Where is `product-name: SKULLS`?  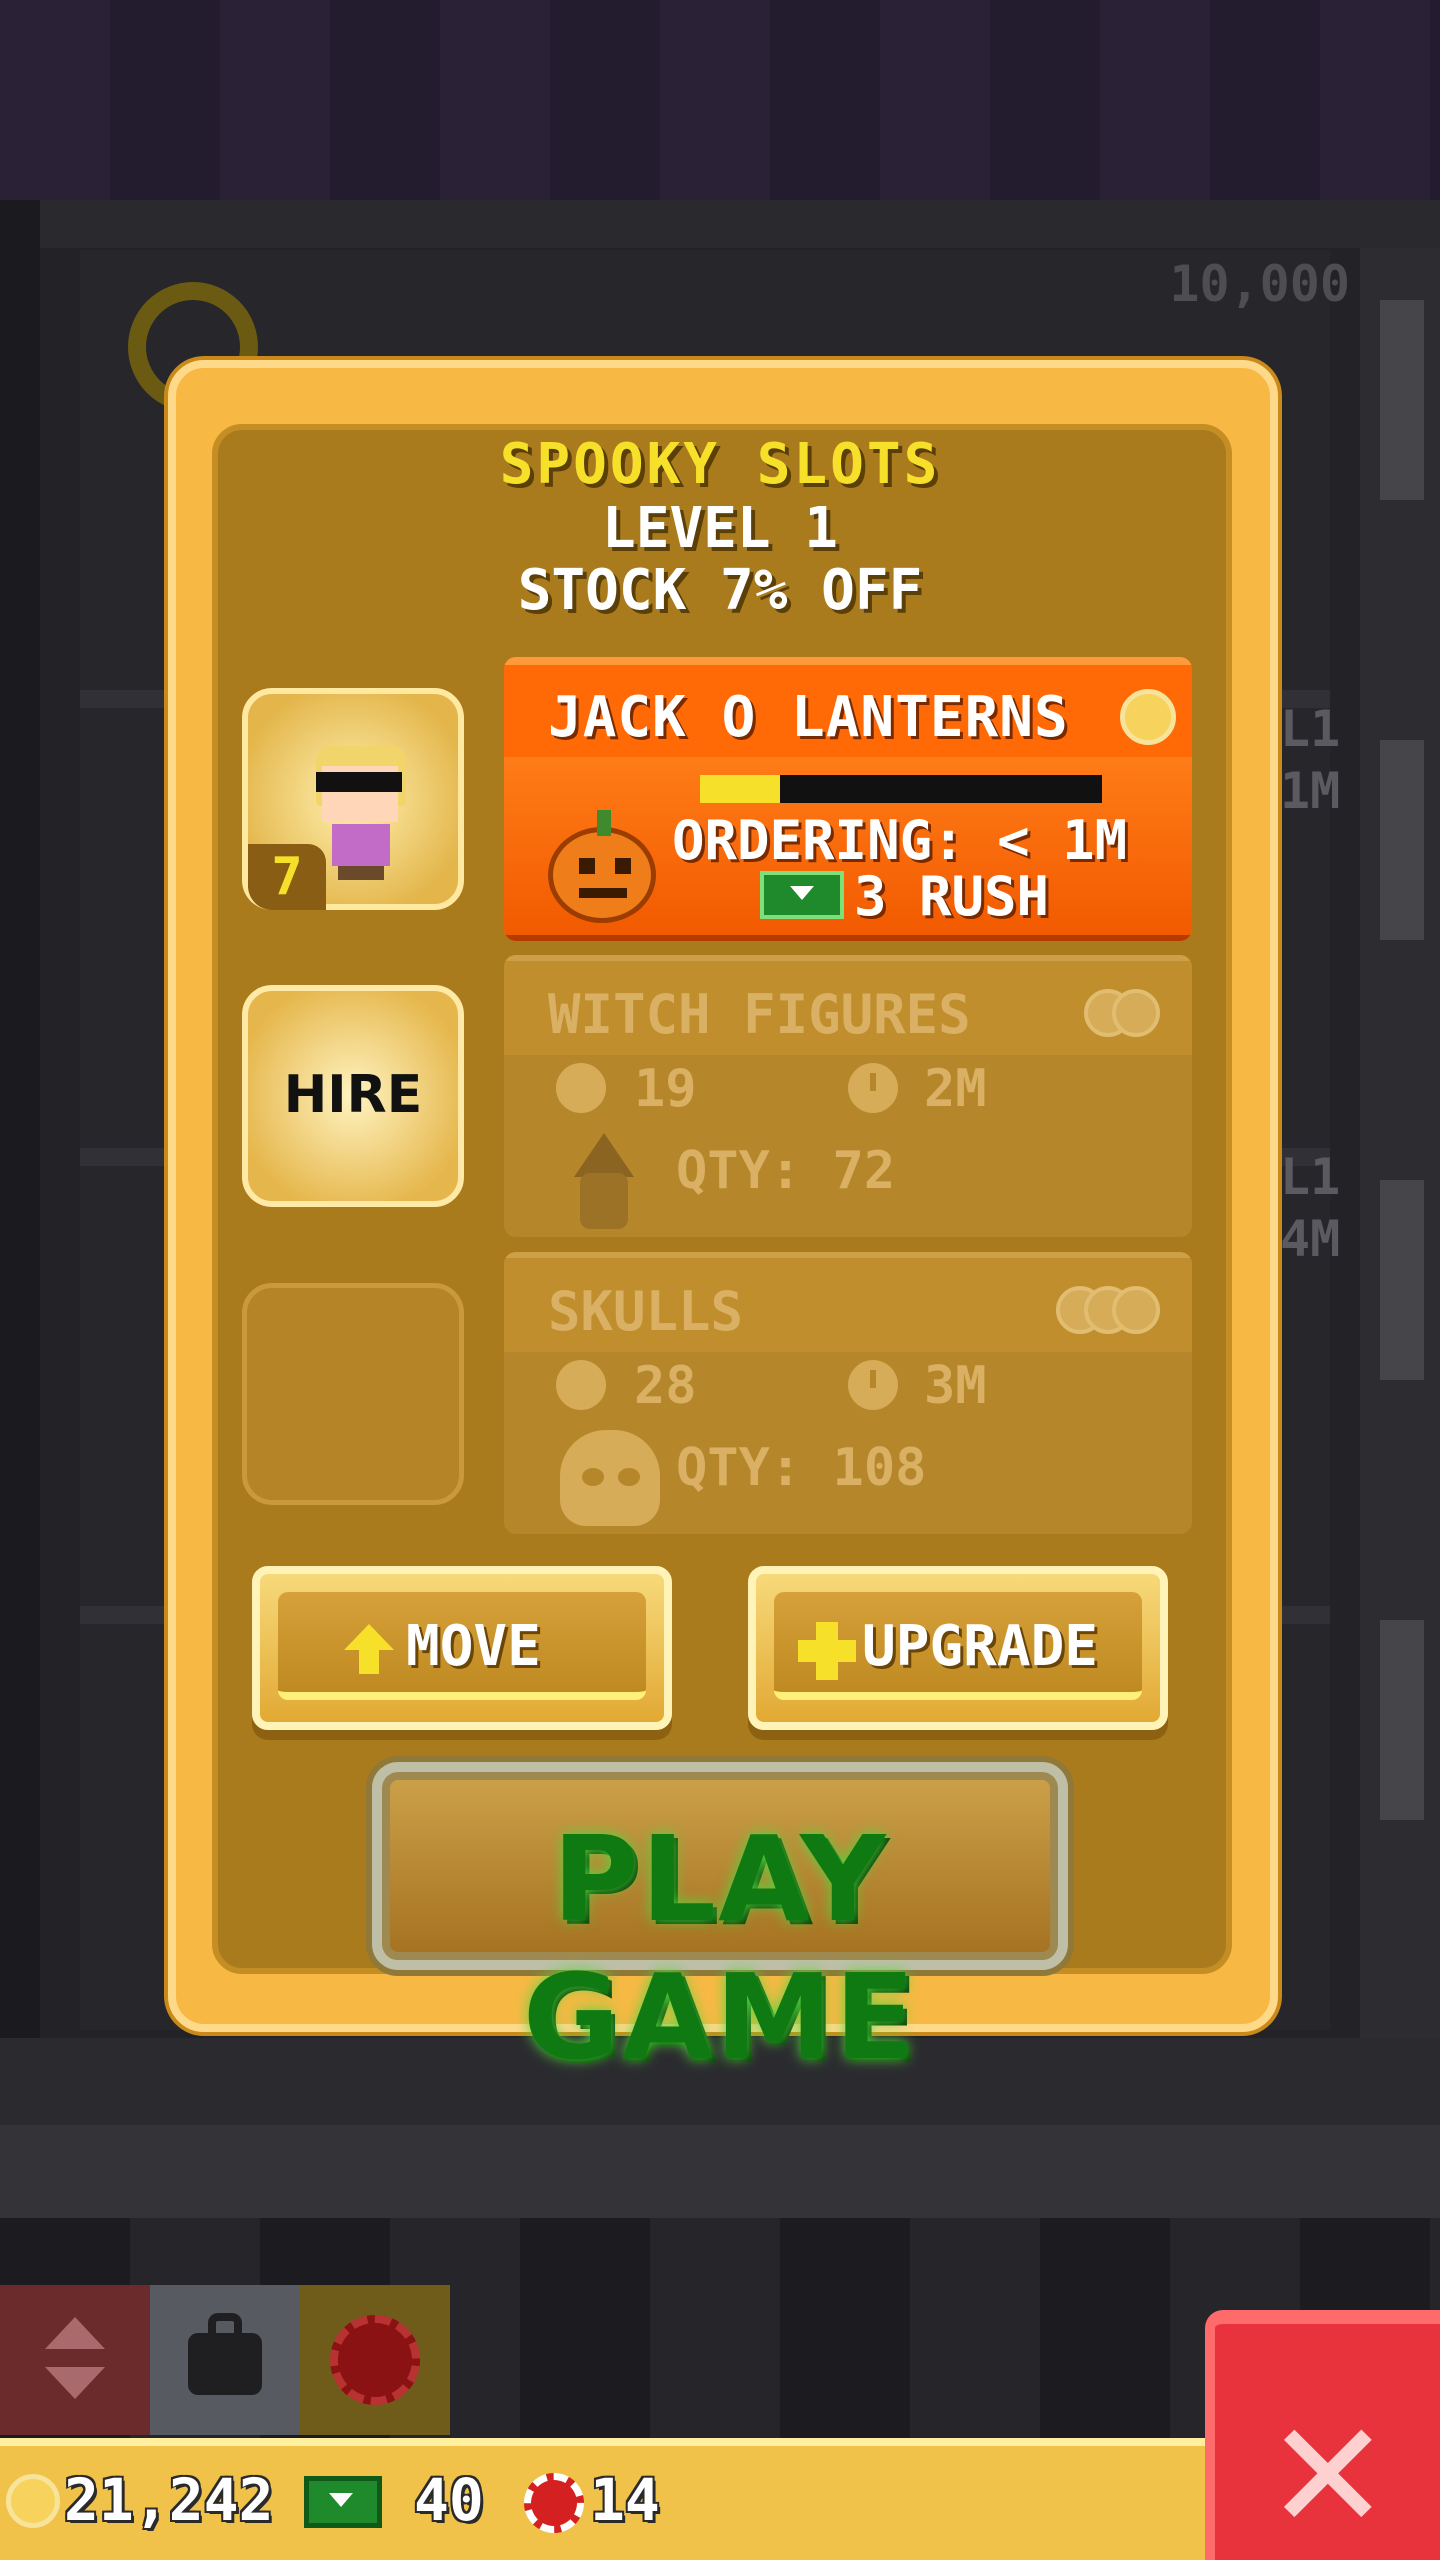 product-name: SKULLS is located at coordinates (646, 1311).